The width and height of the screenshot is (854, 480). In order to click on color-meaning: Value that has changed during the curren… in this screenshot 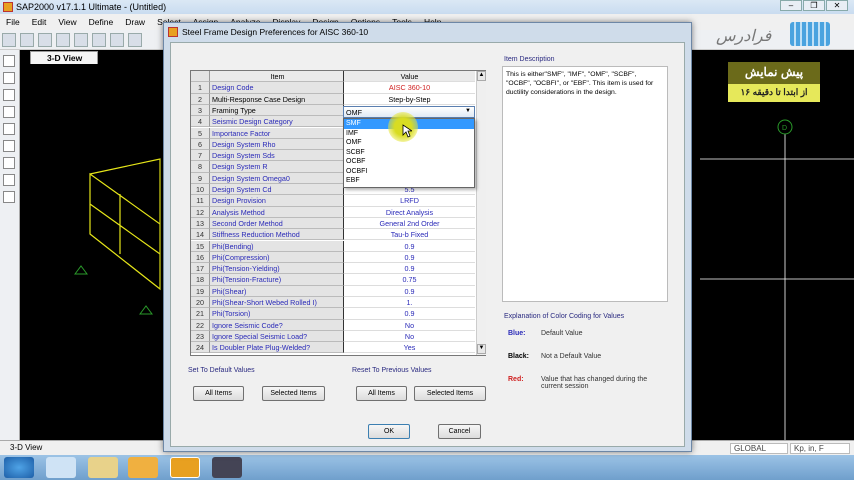, I will do `click(594, 383)`.